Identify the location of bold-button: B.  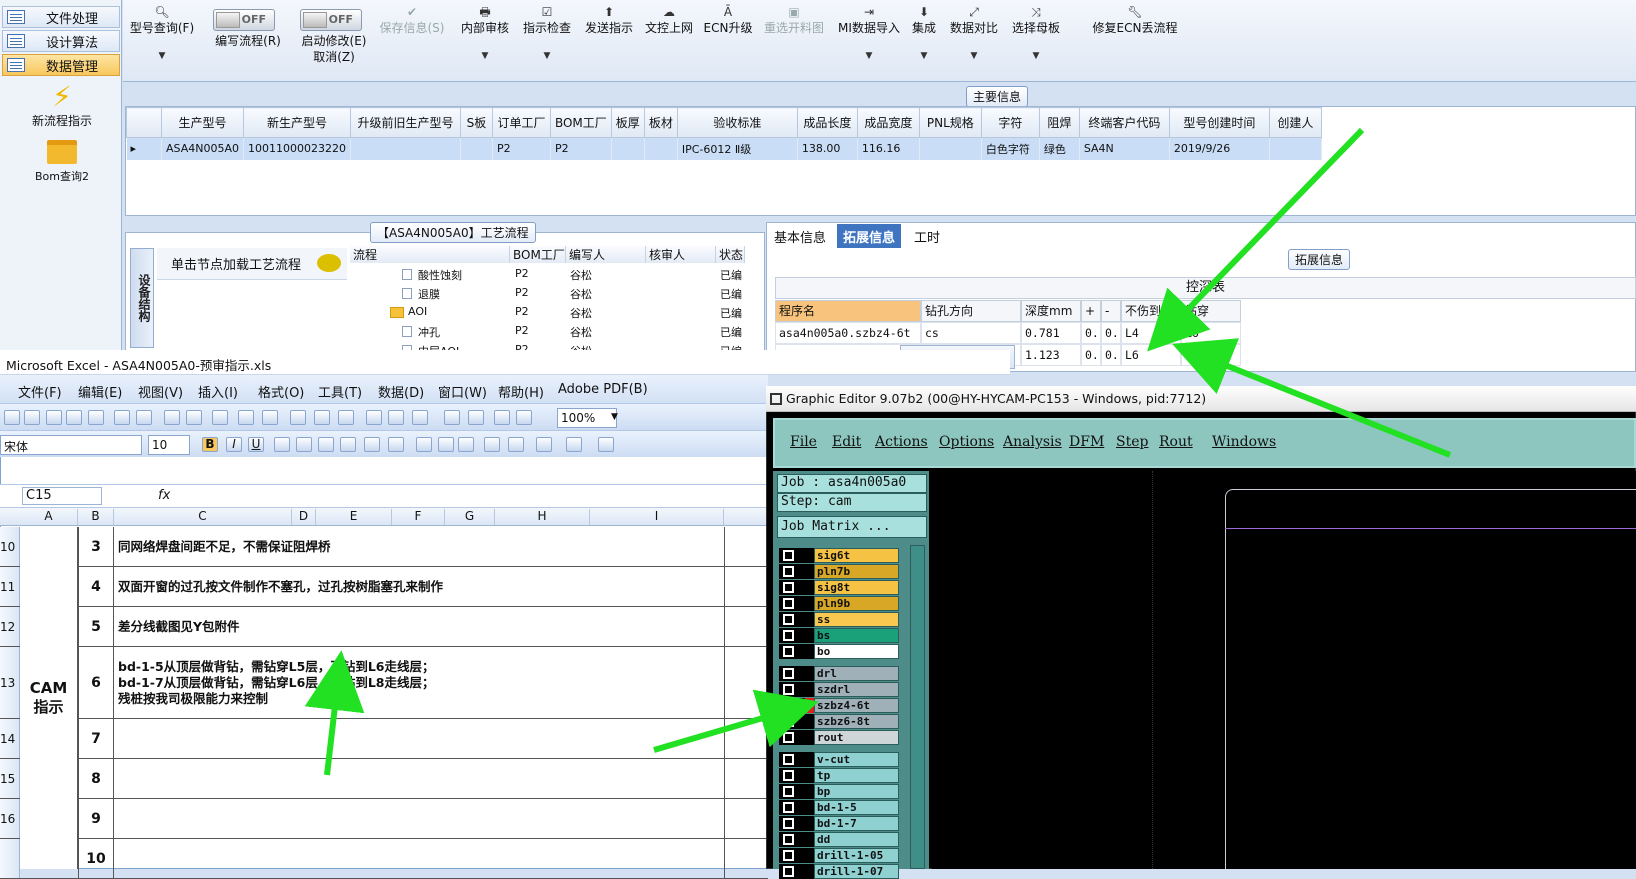
(210, 444).